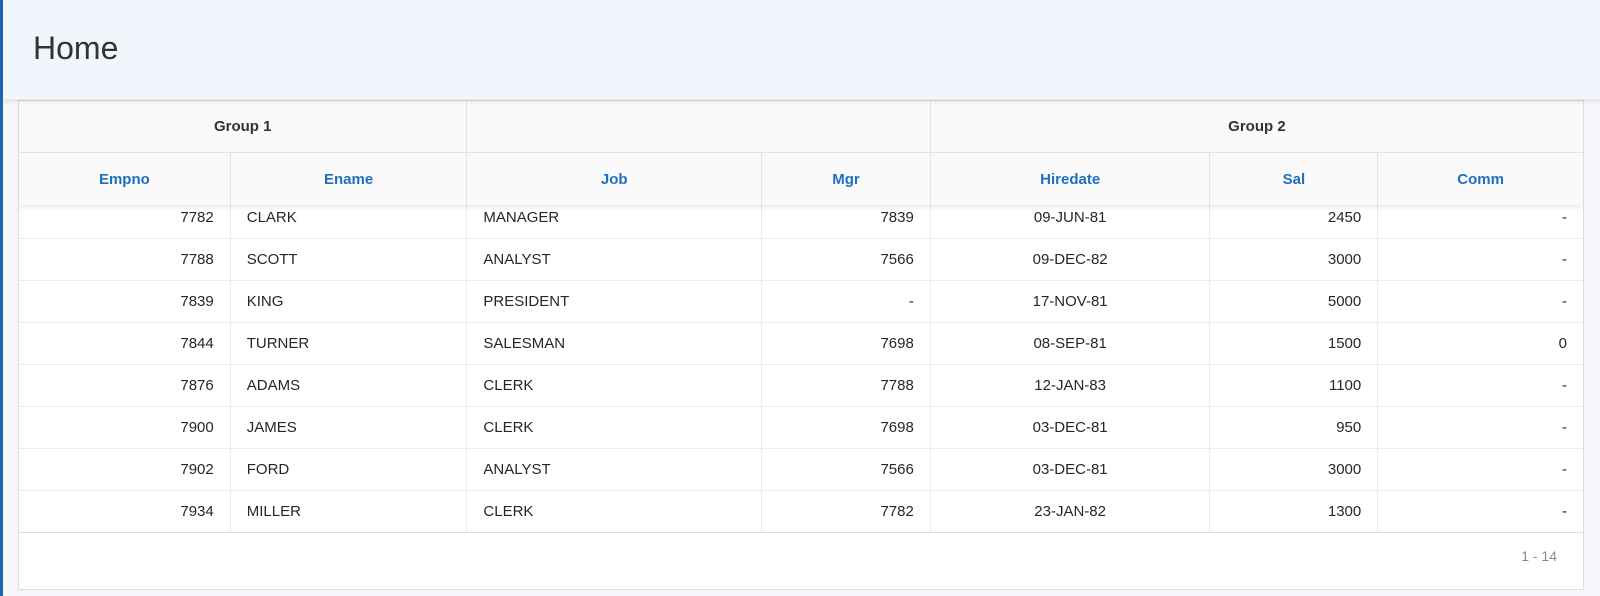 The width and height of the screenshot is (1600, 596). I want to click on cell-empno: 7788, so click(125, 259).